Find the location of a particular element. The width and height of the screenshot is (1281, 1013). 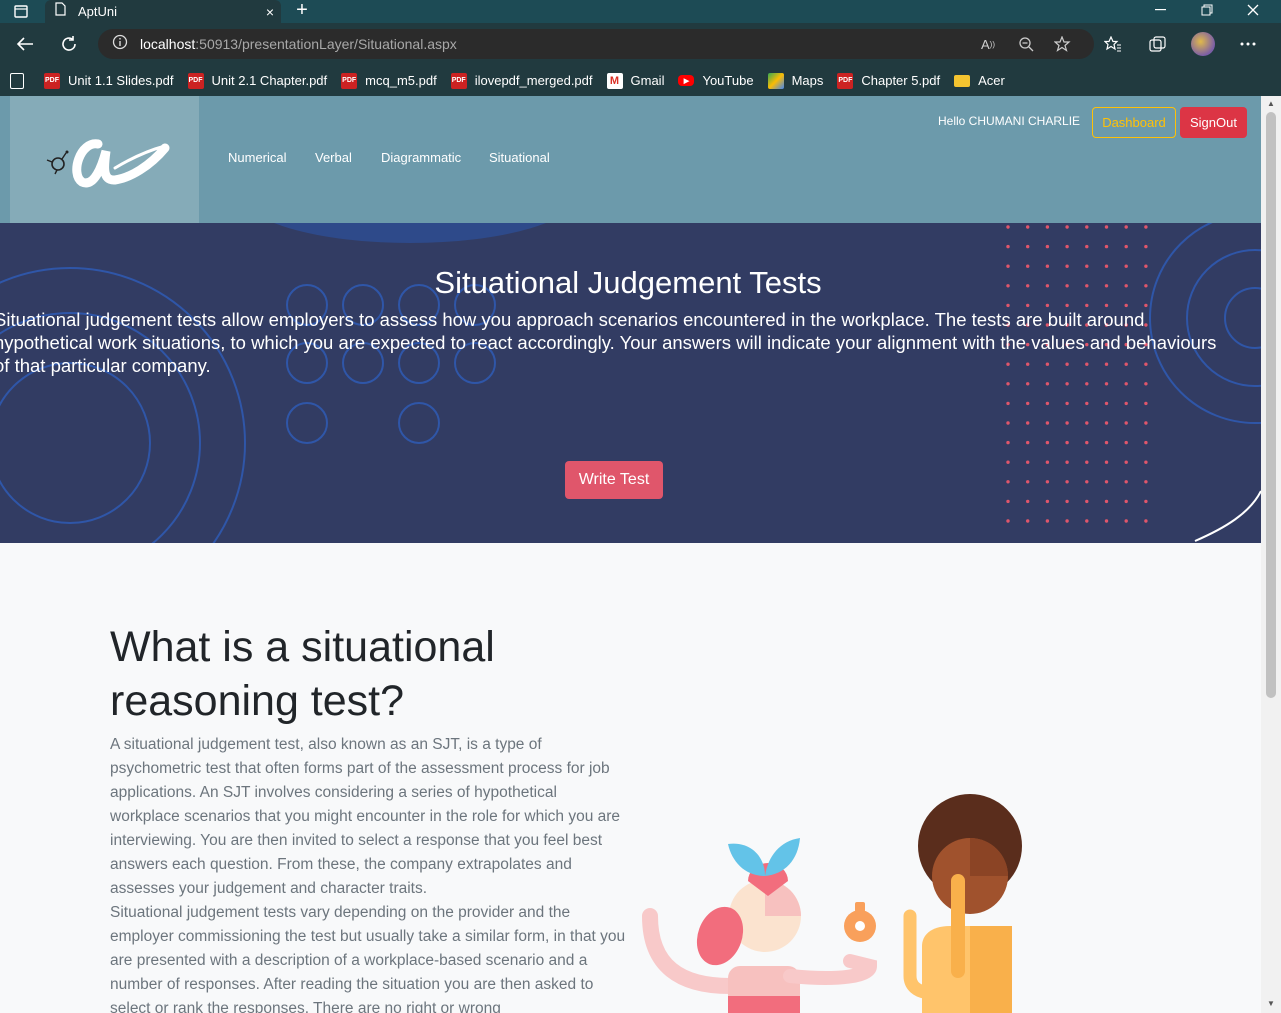

bookmark-item: PDF Unit 2.1 Chapter.pdf is located at coordinates (257, 80).